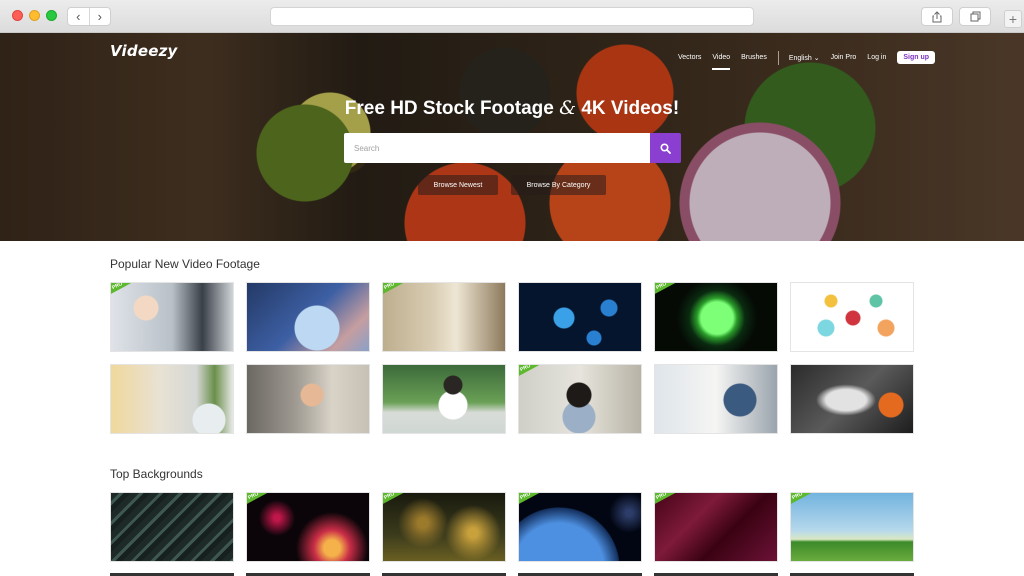 The width and height of the screenshot is (1024, 576). I want to click on share-icon, so click(937, 16).